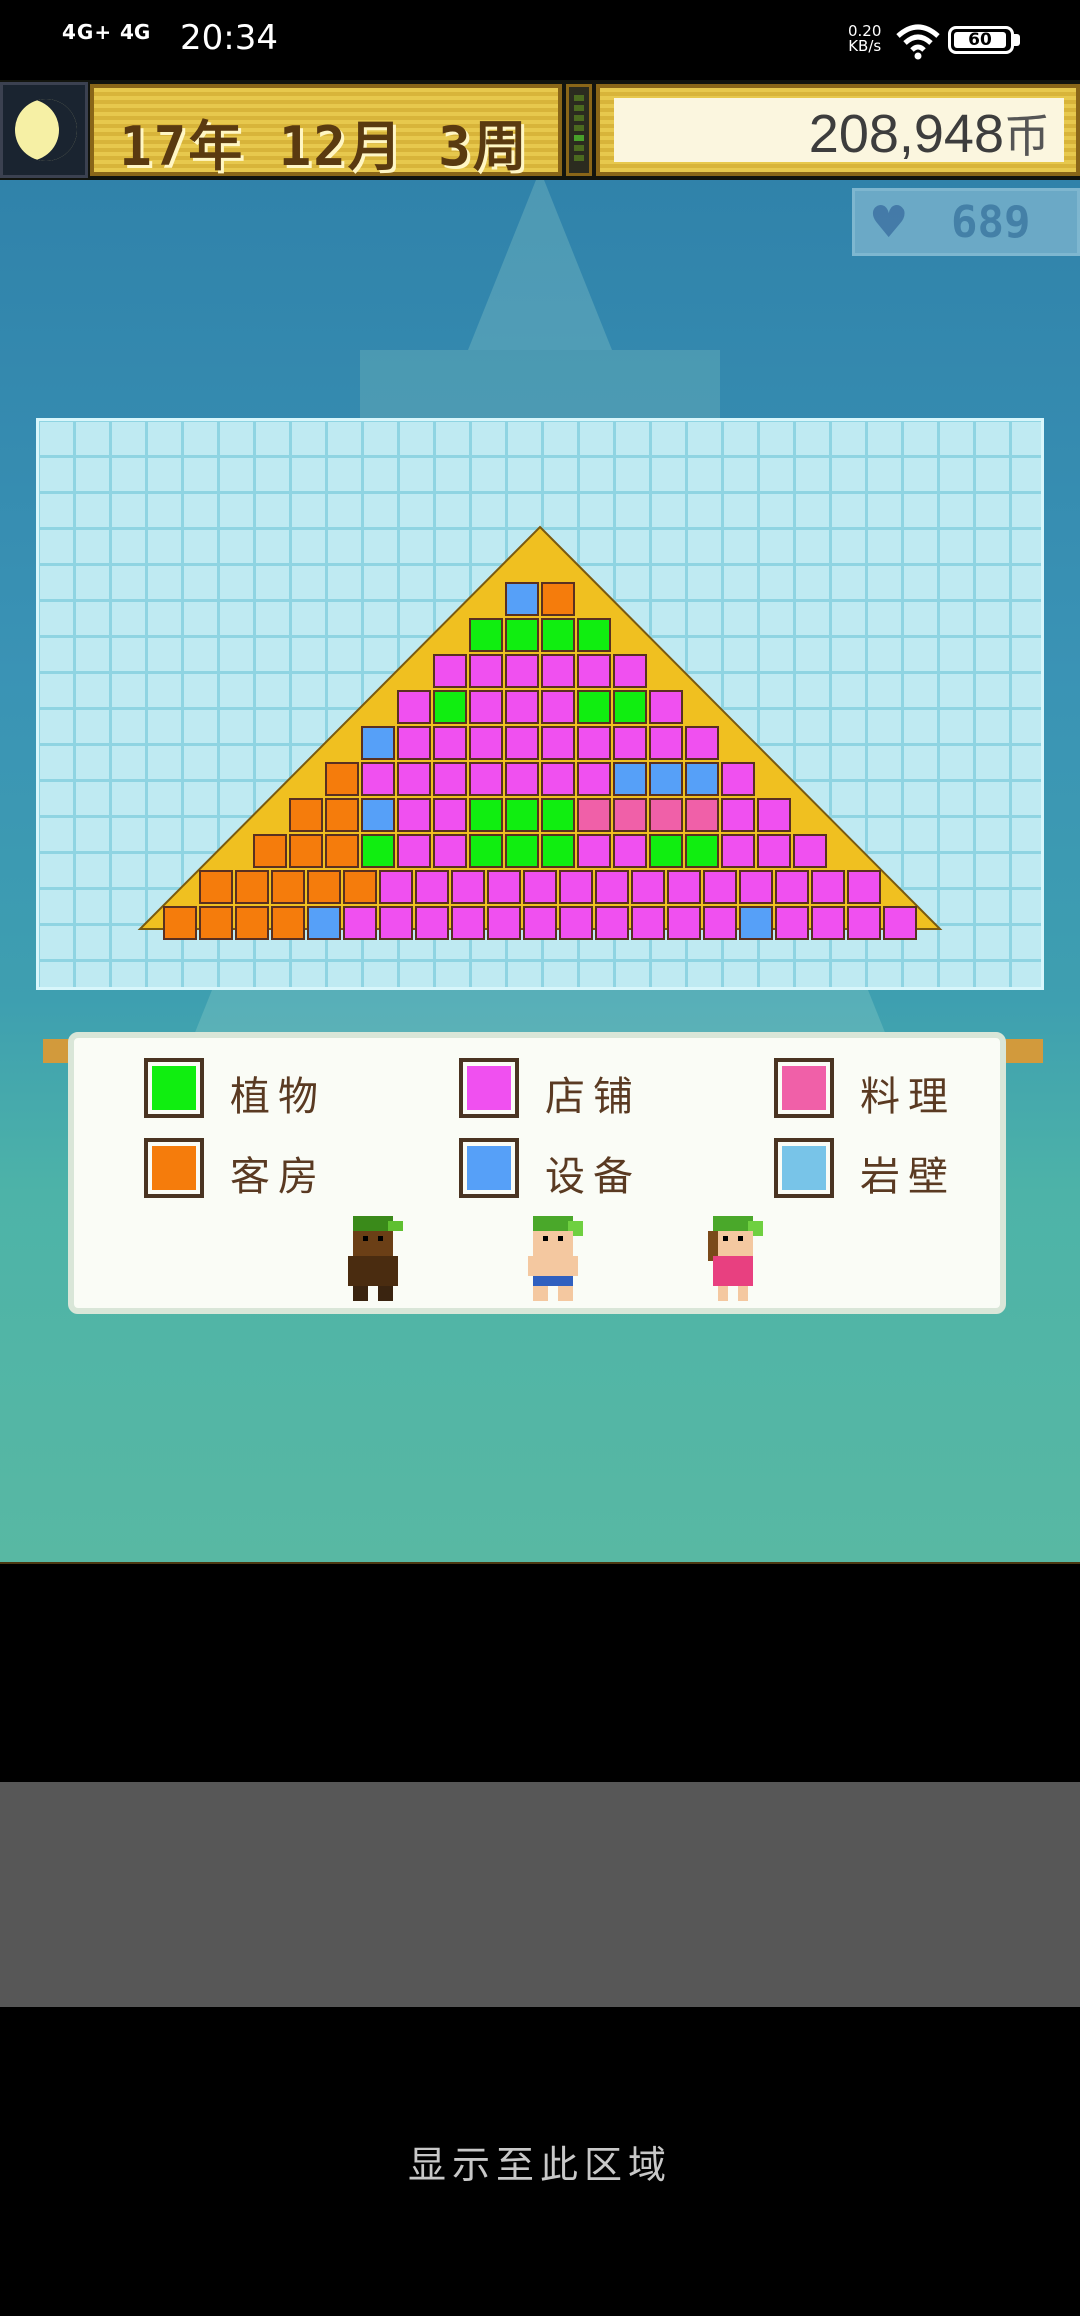  Describe the element at coordinates (278, 1097) in the screenshot. I see `legend-label: 植物` at that location.